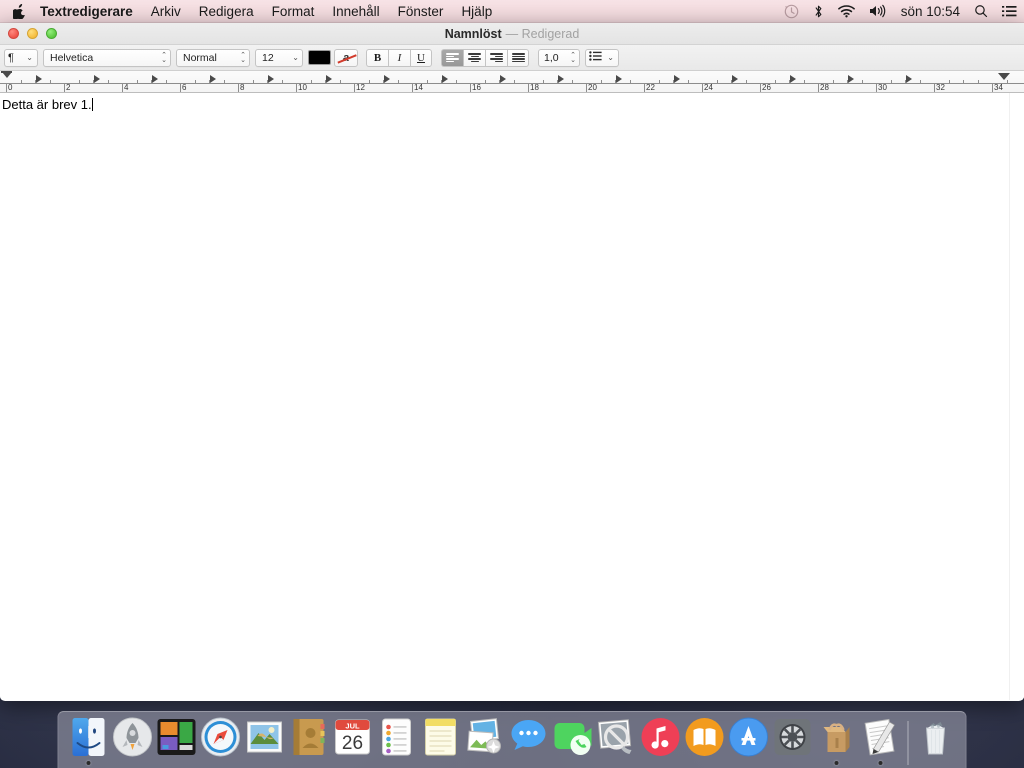 This screenshot has height=768, width=1024. I want to click on dock-item-reminders, so click(397, 741).